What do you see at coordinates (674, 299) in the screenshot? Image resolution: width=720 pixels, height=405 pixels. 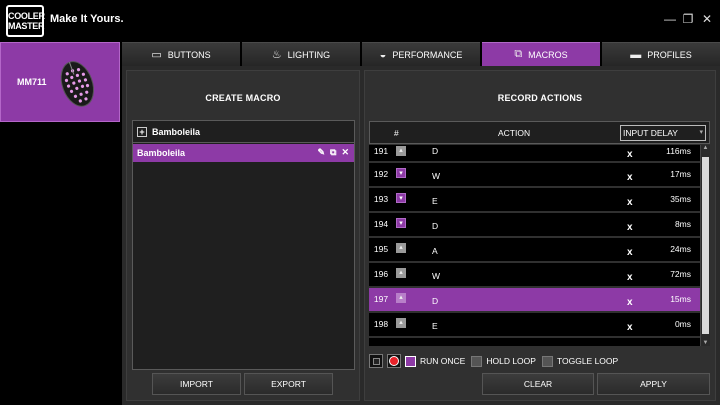 I see `action-delay: 15ms` at bounding box center [674, 299].